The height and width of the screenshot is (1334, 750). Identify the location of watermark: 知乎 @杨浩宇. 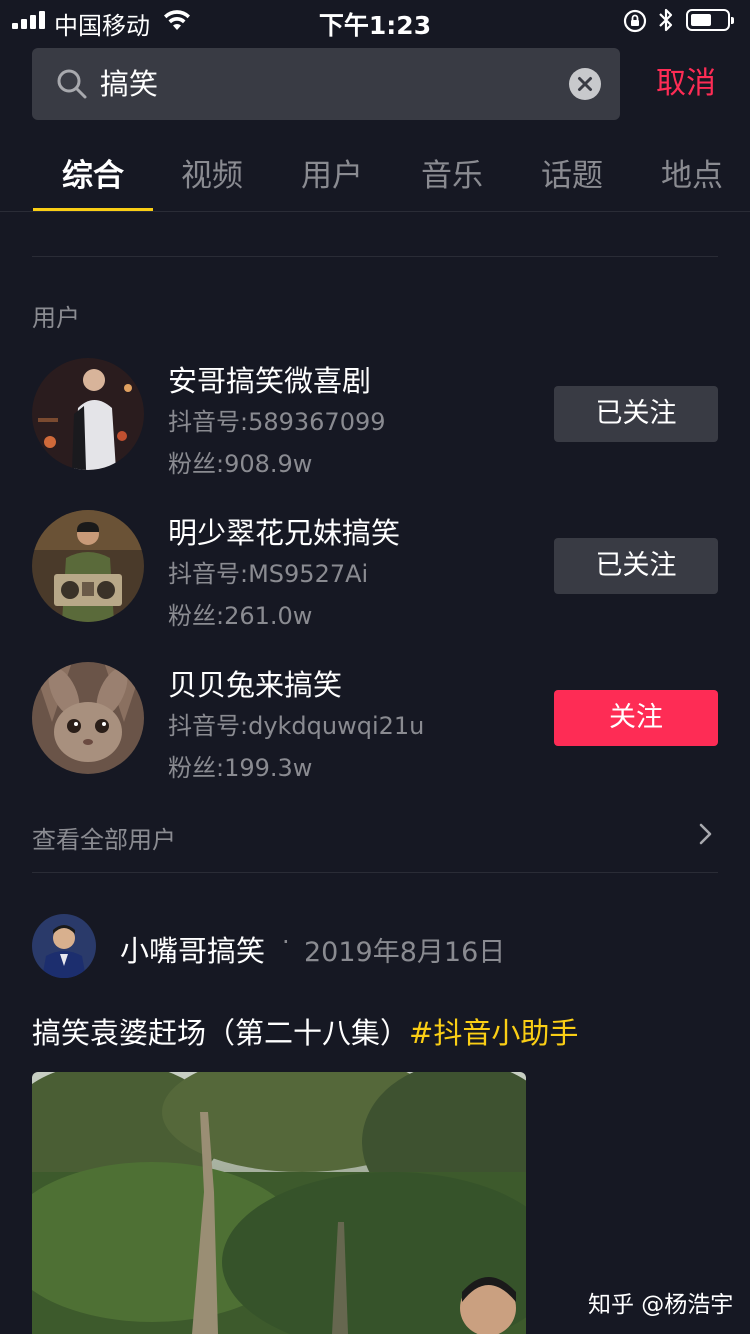
(661, 1305).